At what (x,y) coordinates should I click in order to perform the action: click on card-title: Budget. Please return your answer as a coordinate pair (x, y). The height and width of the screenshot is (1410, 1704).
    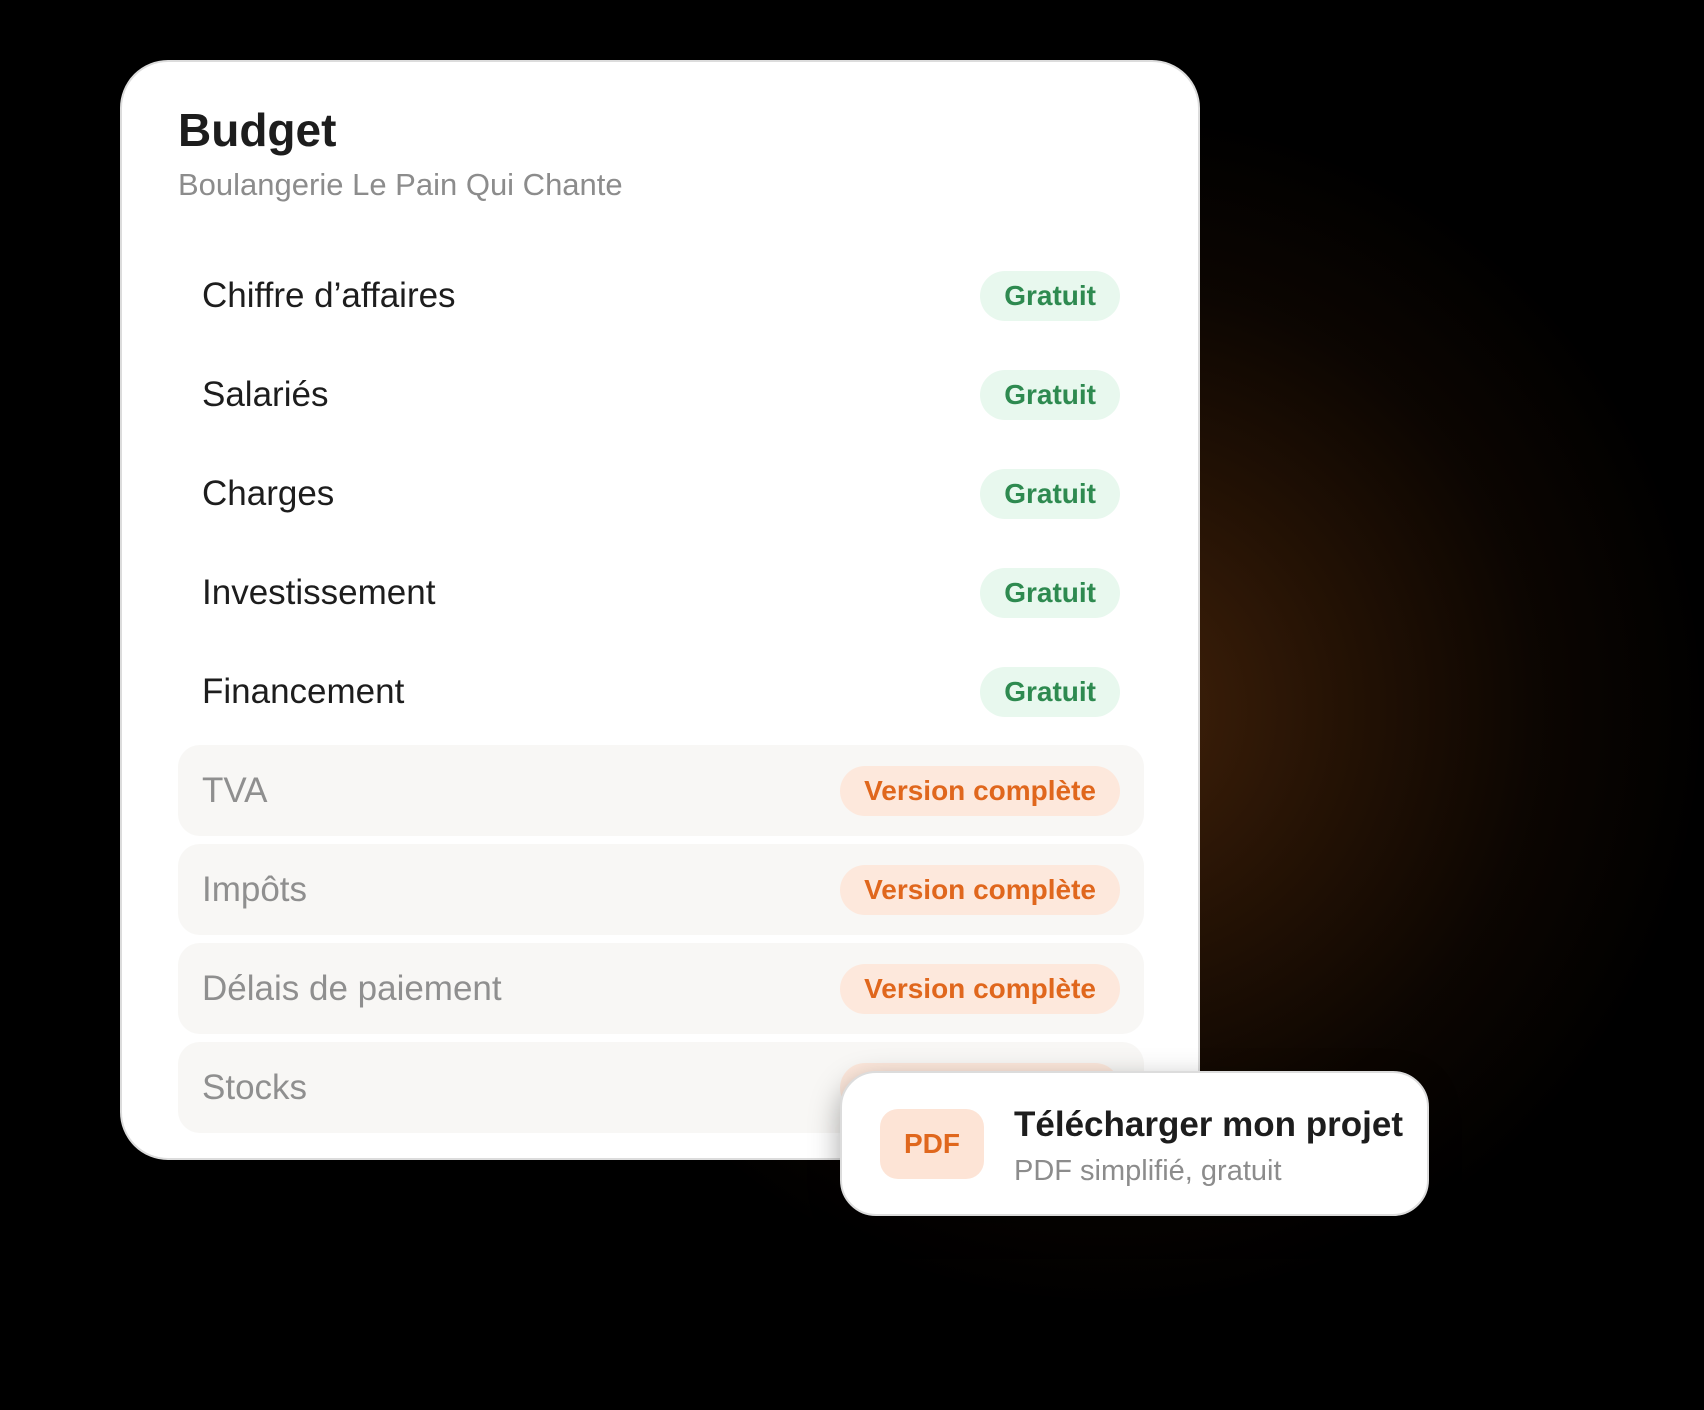
    Looking at the image, I should click on (257, 130).